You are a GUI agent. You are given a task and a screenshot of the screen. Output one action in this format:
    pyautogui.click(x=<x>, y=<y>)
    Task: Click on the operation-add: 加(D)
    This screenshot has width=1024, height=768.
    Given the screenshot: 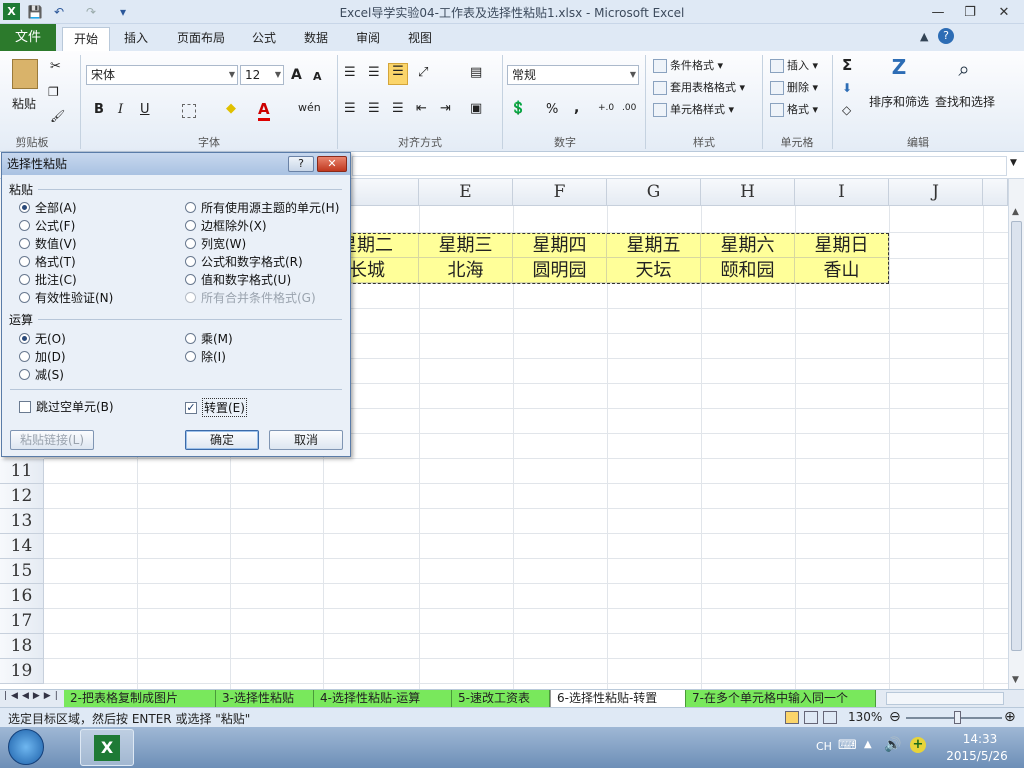 What is the action you would take?
    pyautogui.click(x=42, y=356)
    